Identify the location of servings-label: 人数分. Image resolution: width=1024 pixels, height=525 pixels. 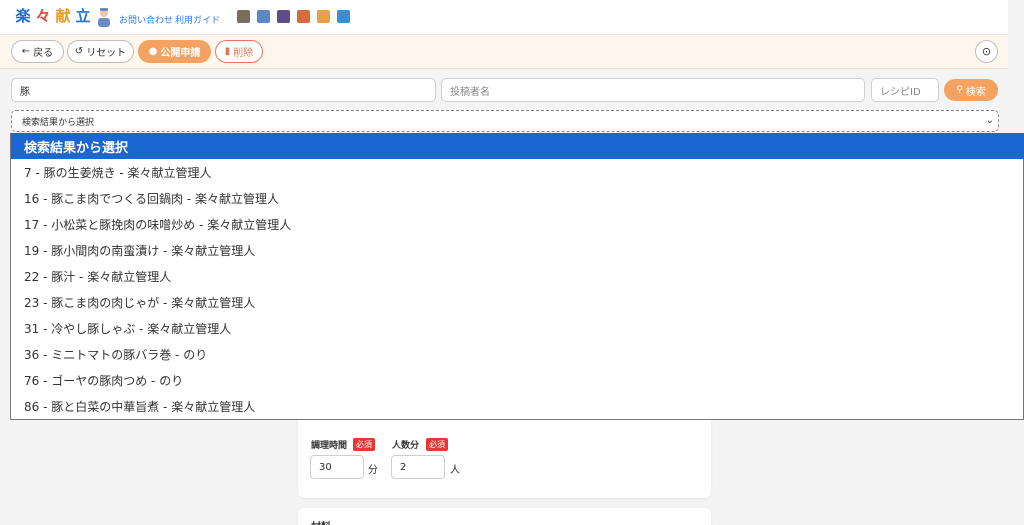
(406, 446).